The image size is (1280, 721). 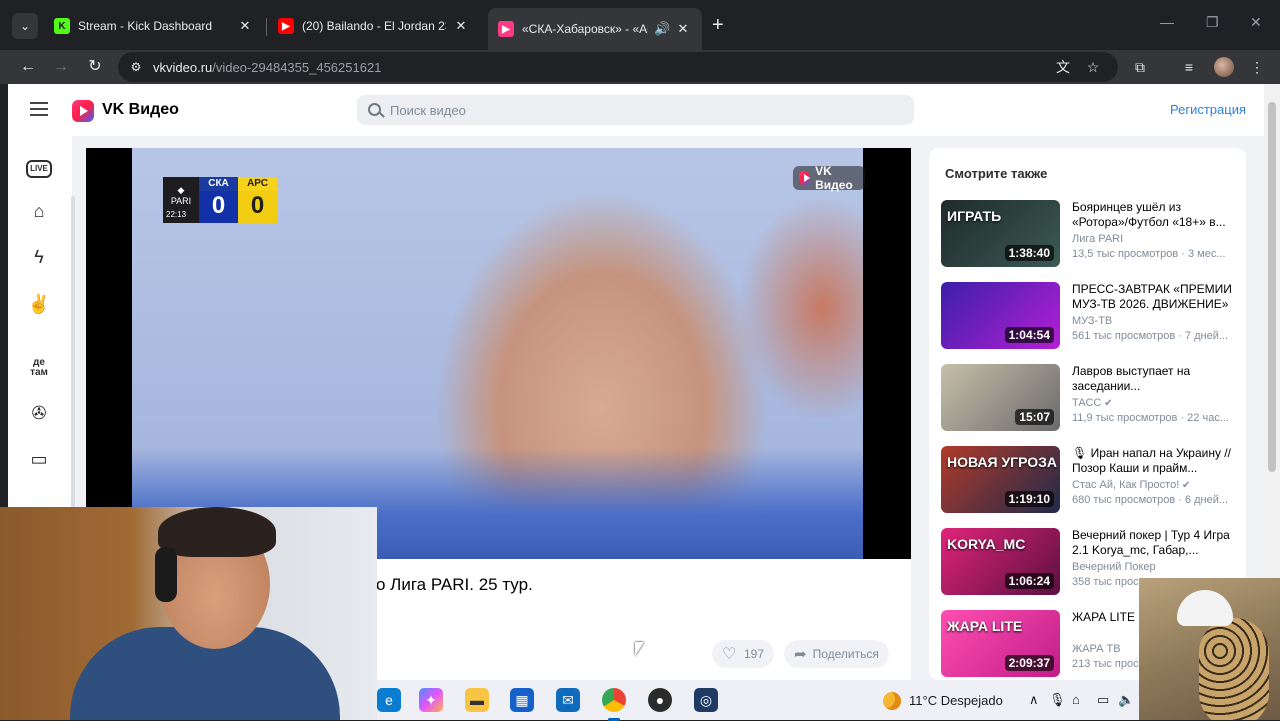 What do you see at coordinates (743, 654) in the screenshot?
I see `like-button: ♡ 197` at bounding box center [743, 654].